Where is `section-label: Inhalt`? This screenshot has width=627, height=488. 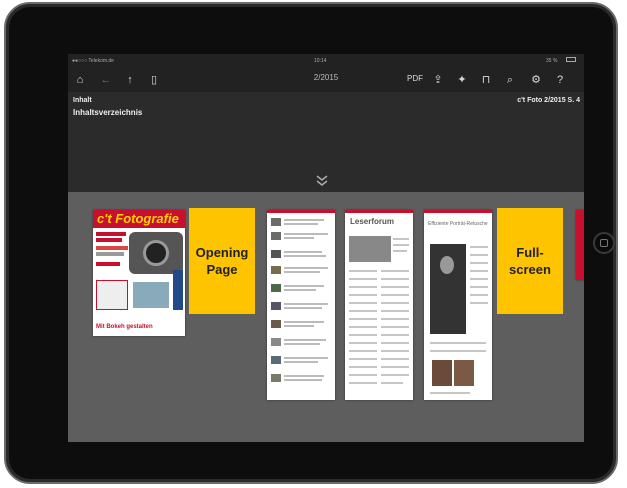
section-label: Inhalt is located at coordinates (82, 100).